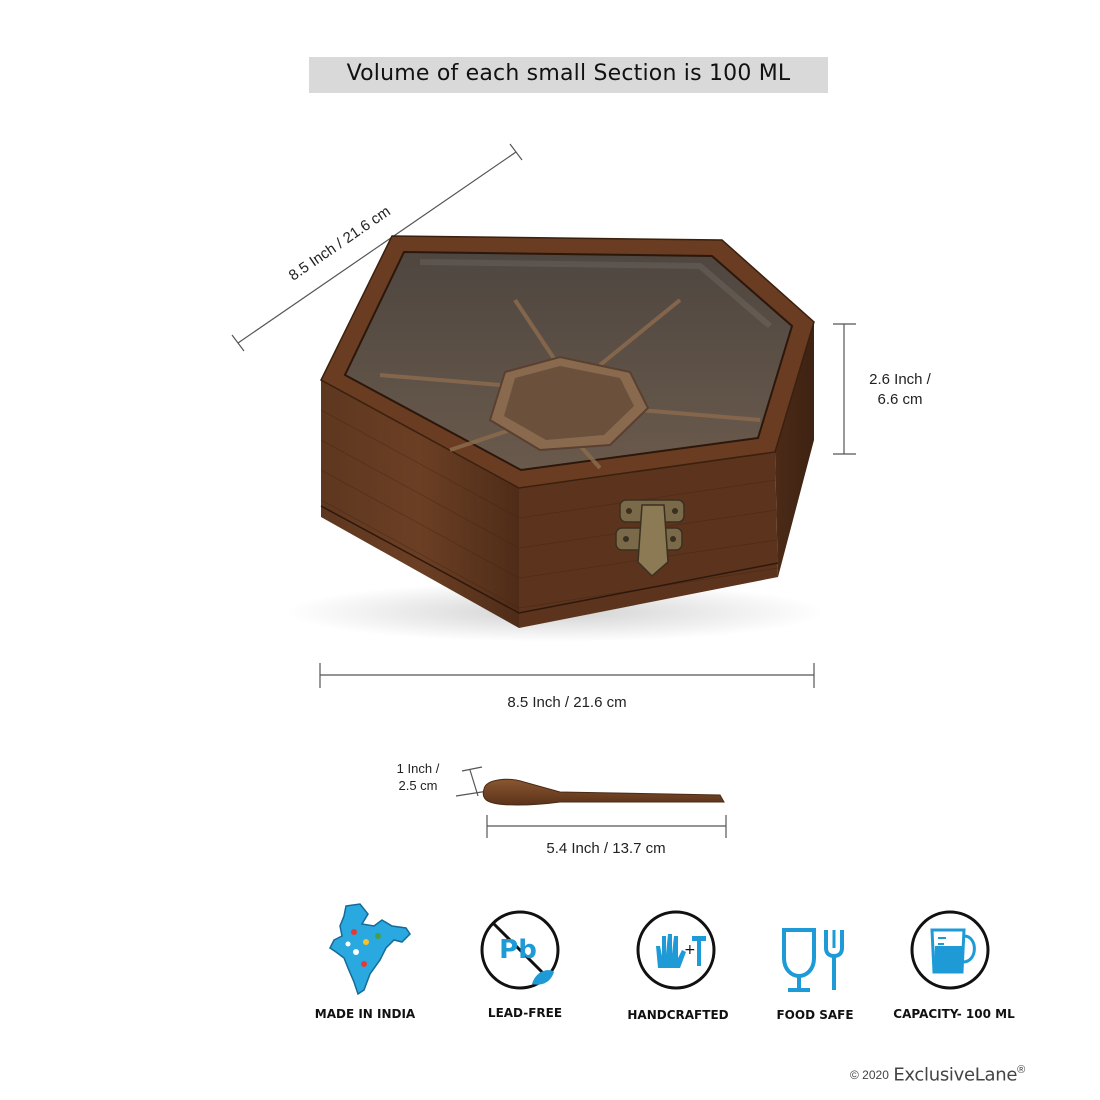 The height and width of the screenshot is (1100, 1100). Describe the element at coordinates (900, 399) in the screenshot. I see `height-dimension-line2: 6.6 cm` at that location.